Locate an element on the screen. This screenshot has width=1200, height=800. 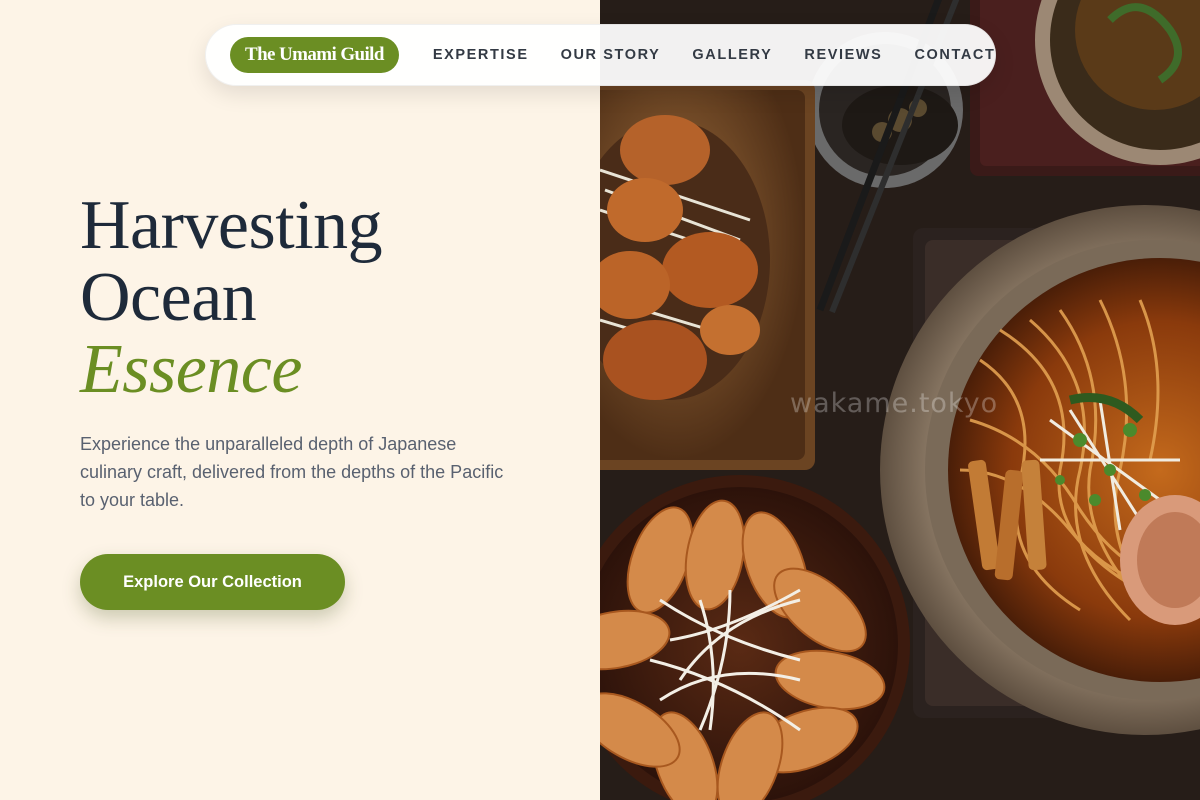
nav-link-contact: CONTACT is located at coordinates (954, 55).